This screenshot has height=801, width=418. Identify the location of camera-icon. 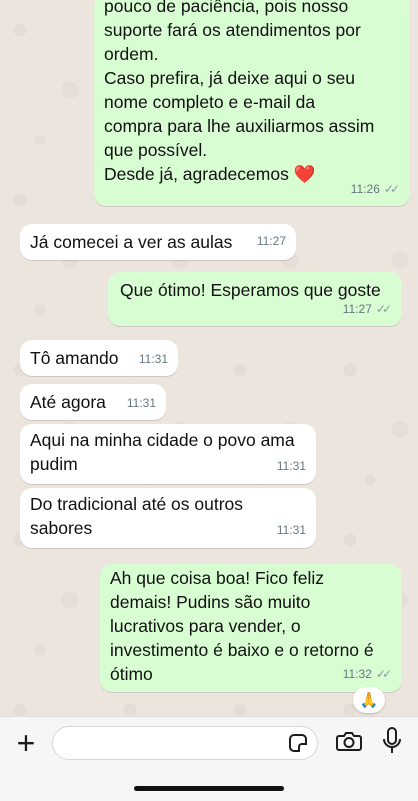
(349, 741).